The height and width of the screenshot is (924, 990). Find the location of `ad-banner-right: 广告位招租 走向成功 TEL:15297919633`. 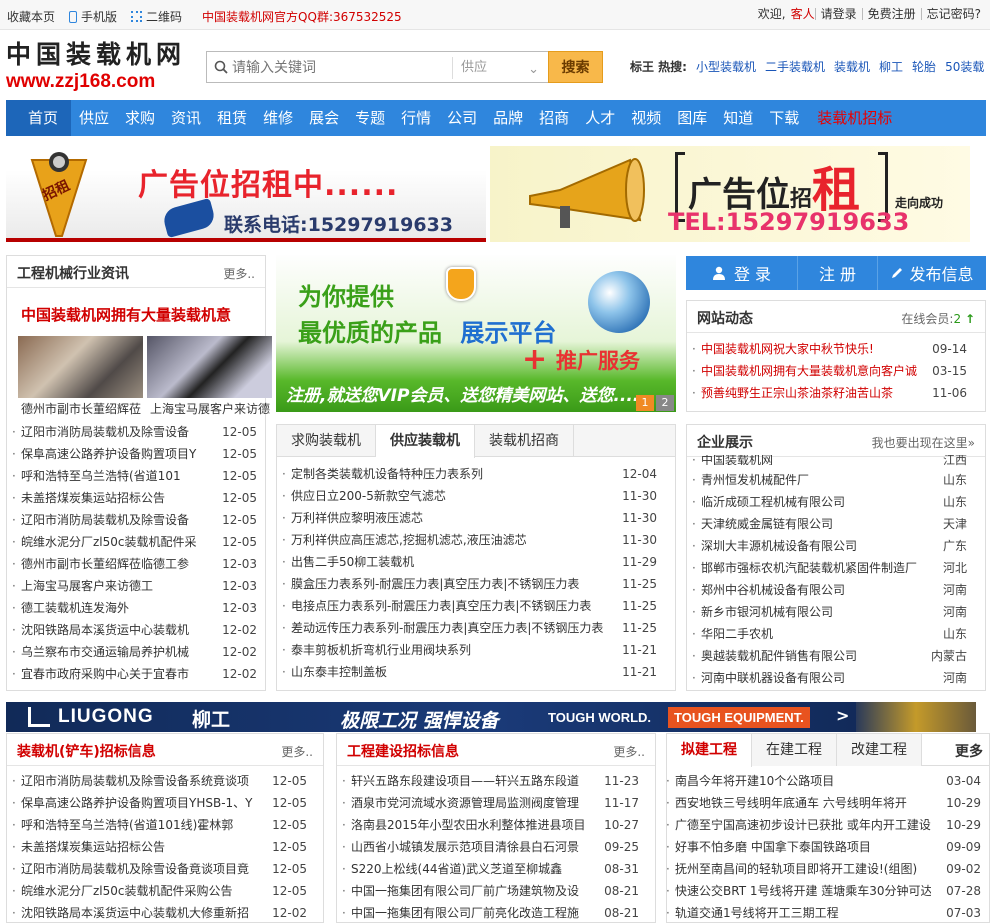

ad-banner-right: 广告位招租 走向成功 TEL:15297919633 is located at coordinates (730, 194).